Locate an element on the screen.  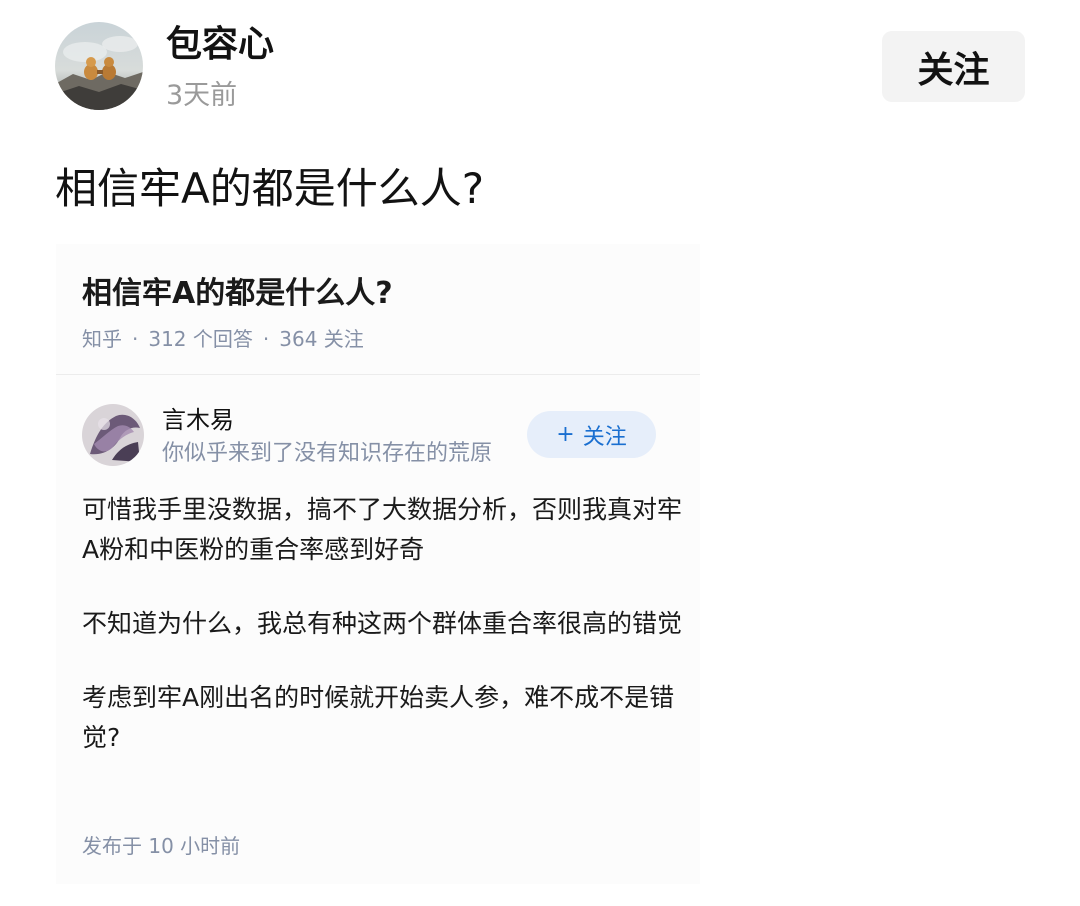
answer-published-time: 发布于 10 小时前 is located at coordinates (161, 846).